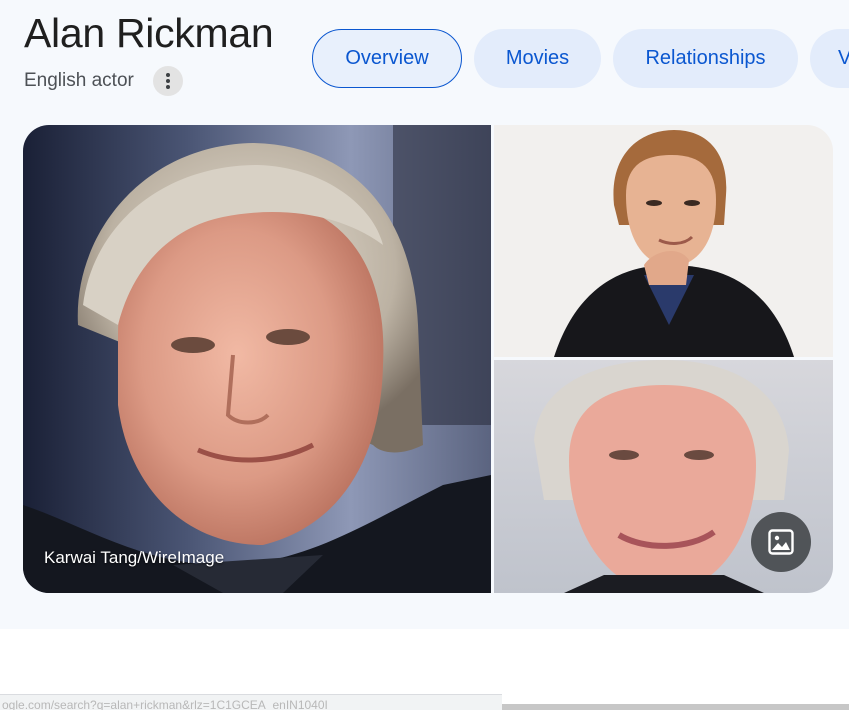  I want to click on tab-relationships: Relationships, so click(705, 58).